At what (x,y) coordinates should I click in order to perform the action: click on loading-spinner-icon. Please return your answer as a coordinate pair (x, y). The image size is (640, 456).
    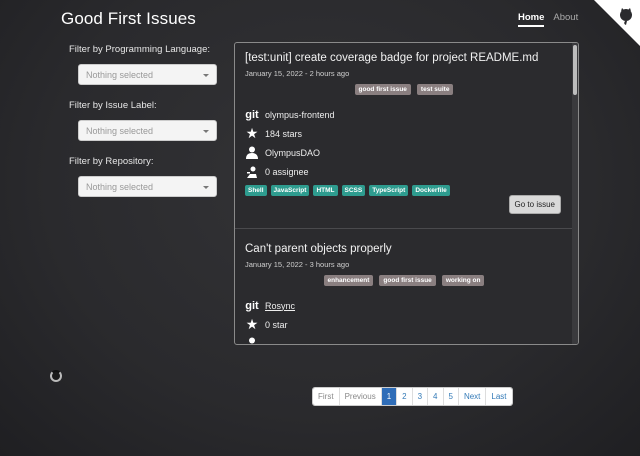
    Looking at the image, I should click on (56, 376).